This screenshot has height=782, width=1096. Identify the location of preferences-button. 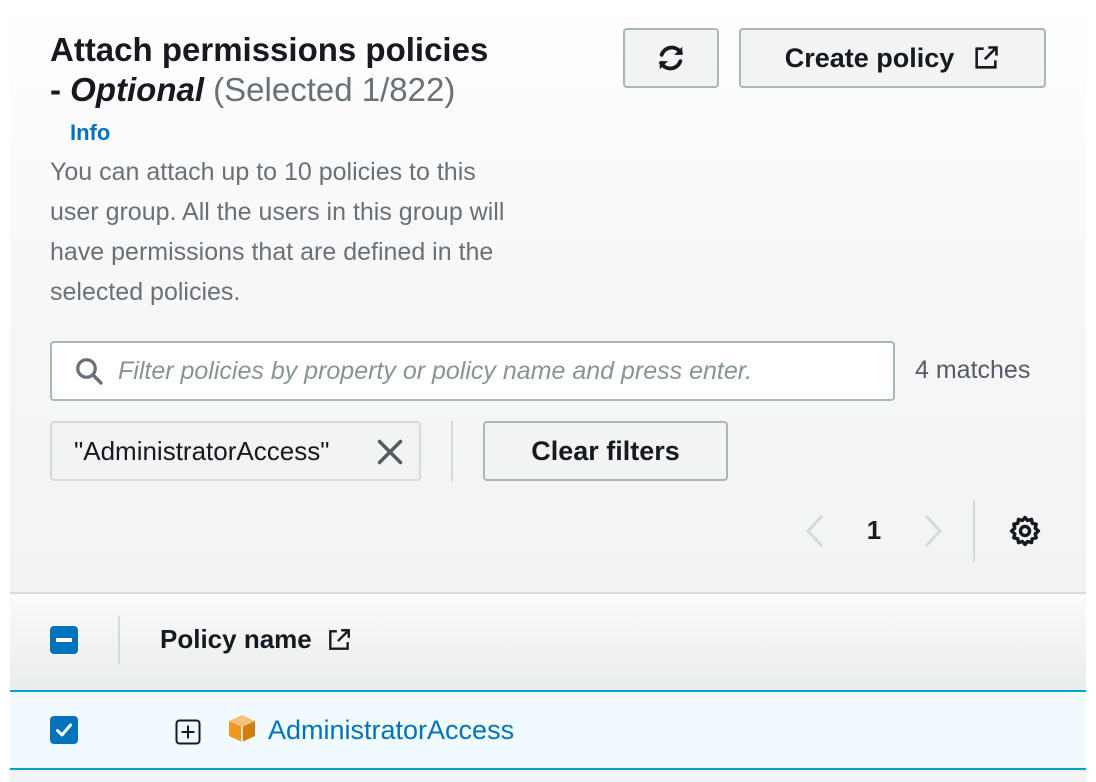
(1025, 531).